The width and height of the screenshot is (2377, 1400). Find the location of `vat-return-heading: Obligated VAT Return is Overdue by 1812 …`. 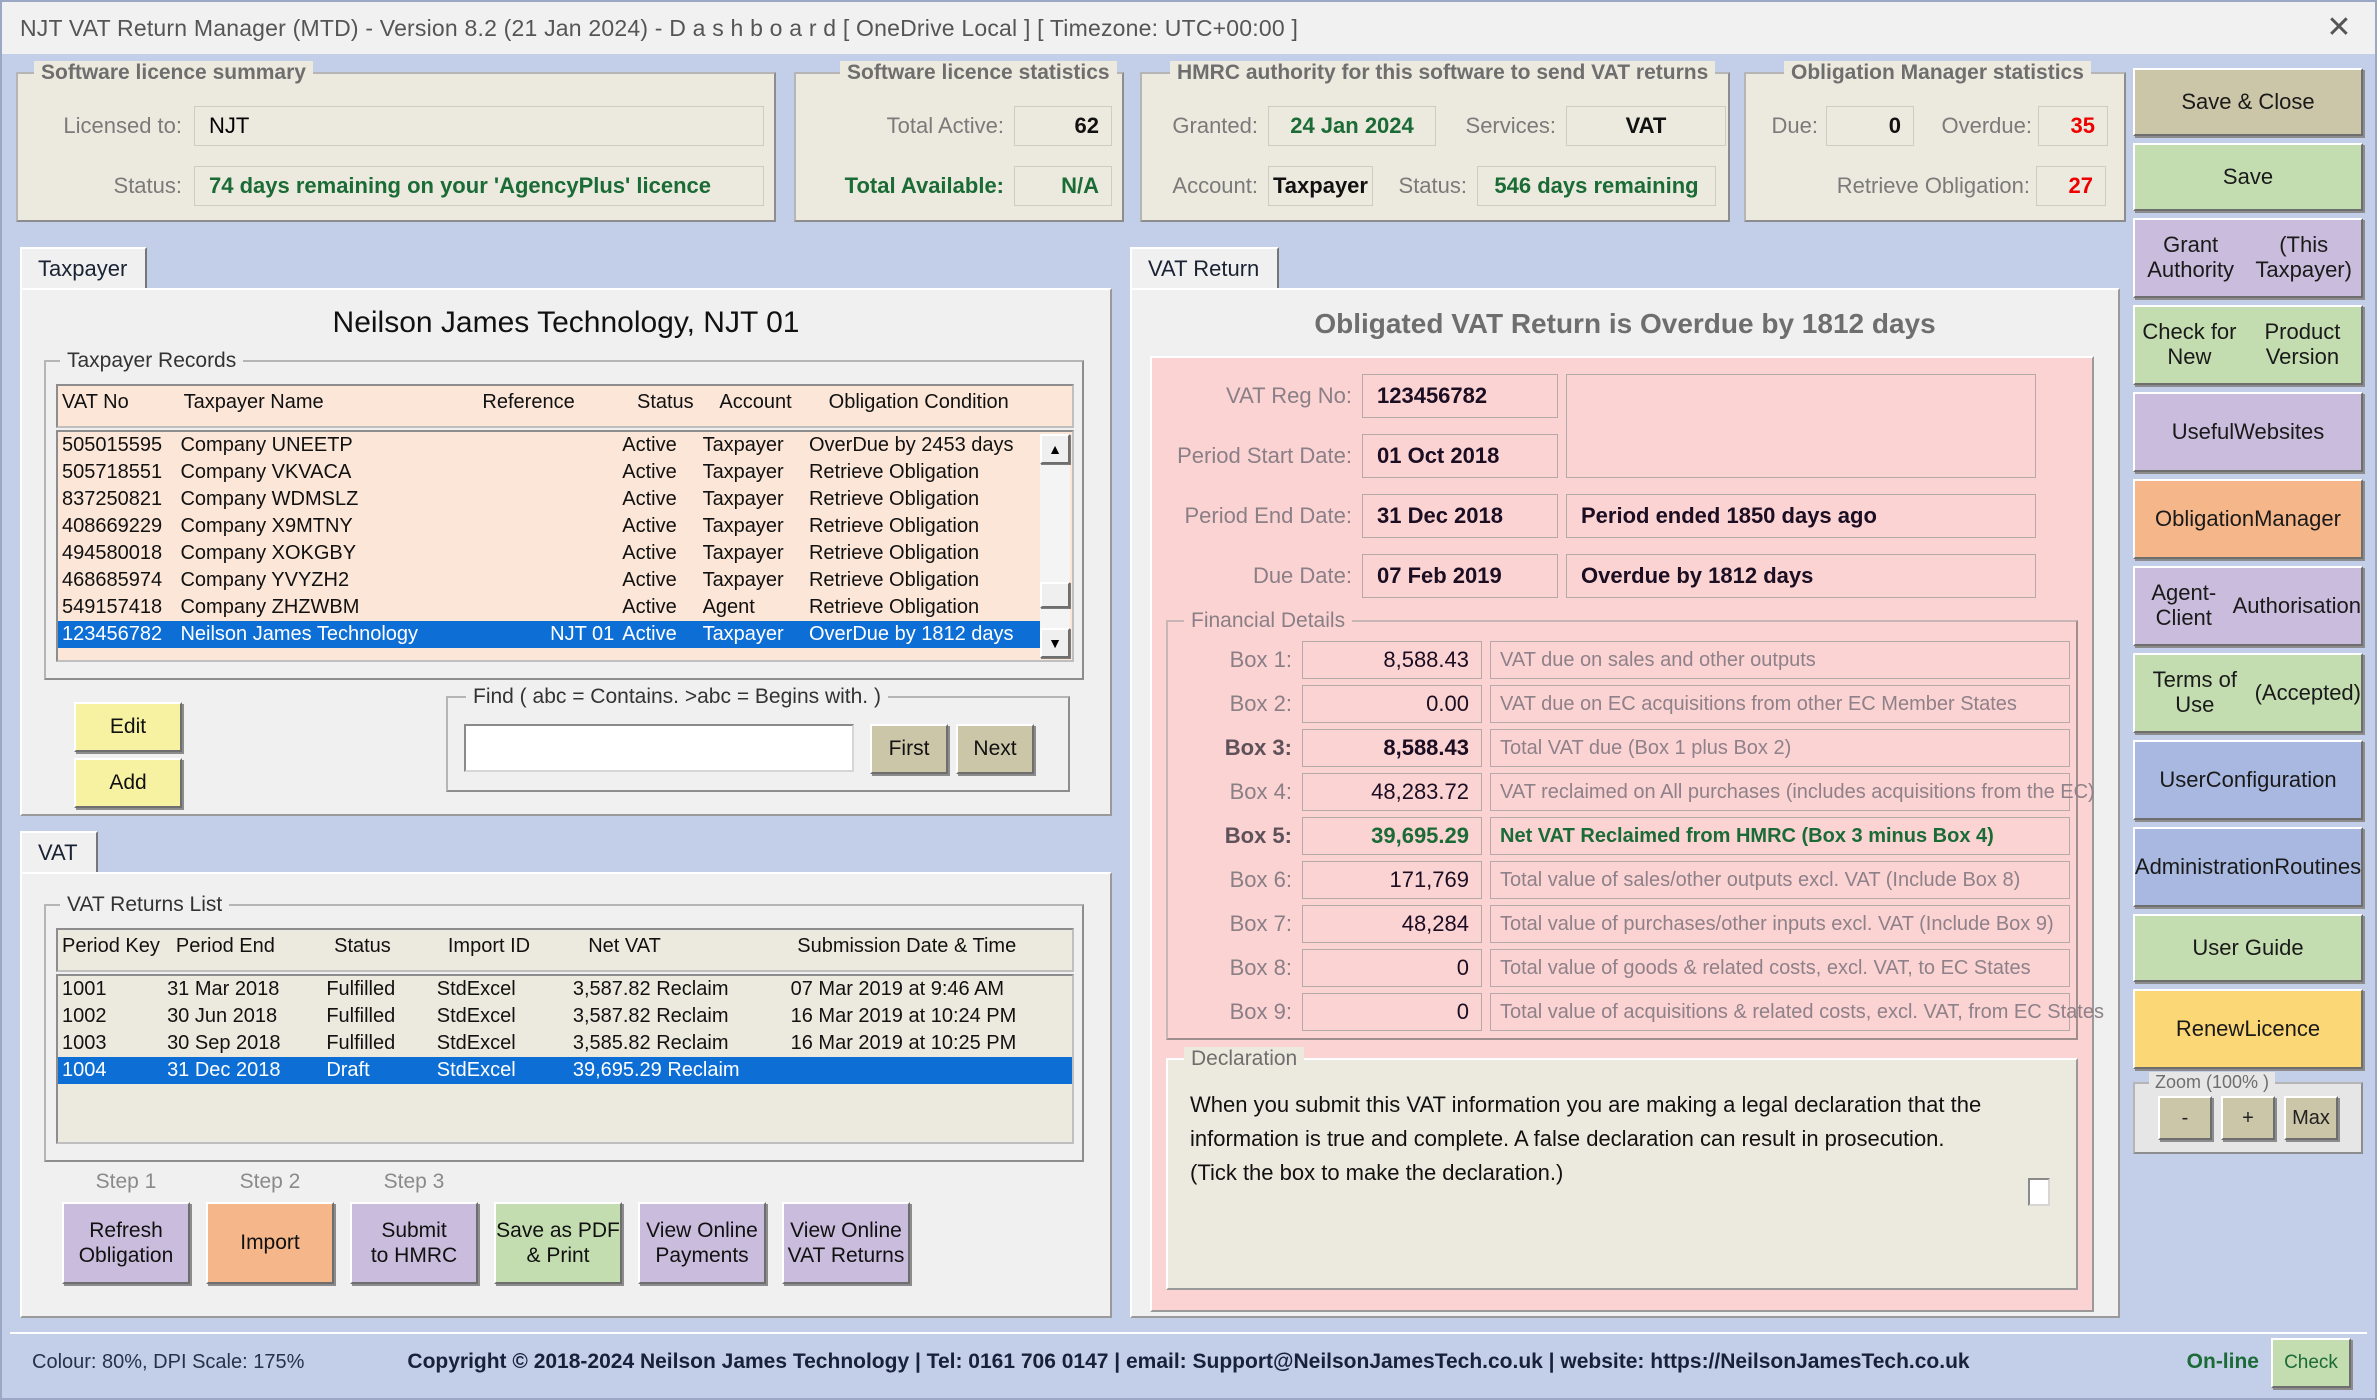

vat-return-heading: Obligated VAT Return is Overdue by 1812 … is located at coordinates (1625, 323).